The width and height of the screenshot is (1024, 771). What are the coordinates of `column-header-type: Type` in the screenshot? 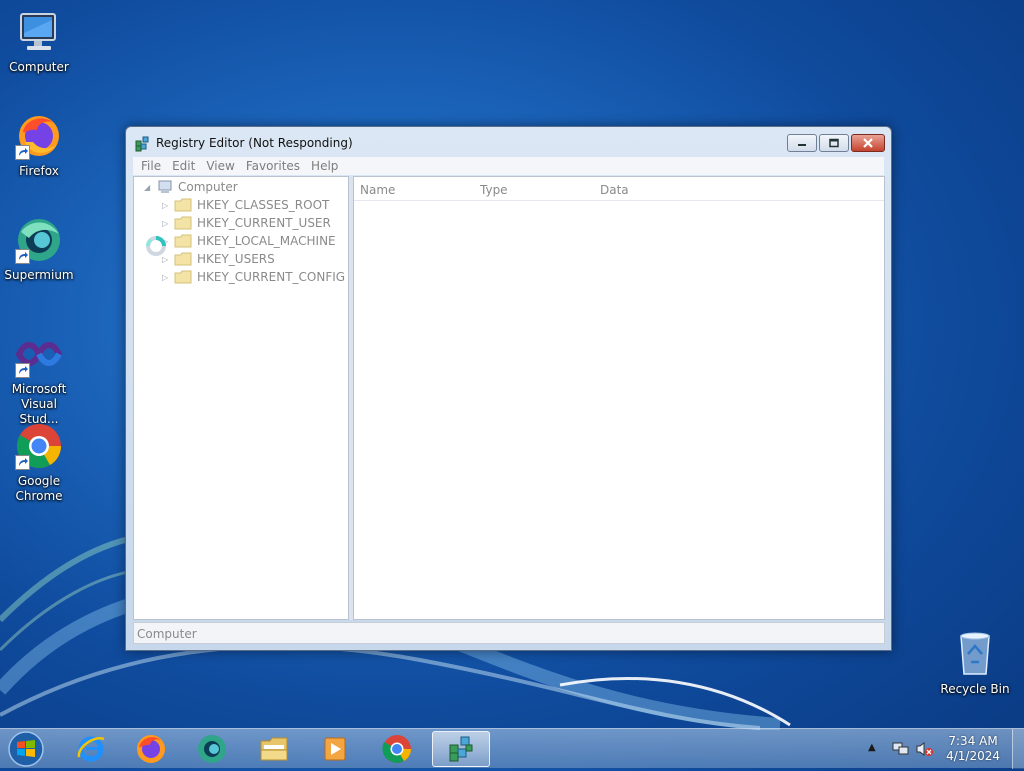 It's located at (494, 190).